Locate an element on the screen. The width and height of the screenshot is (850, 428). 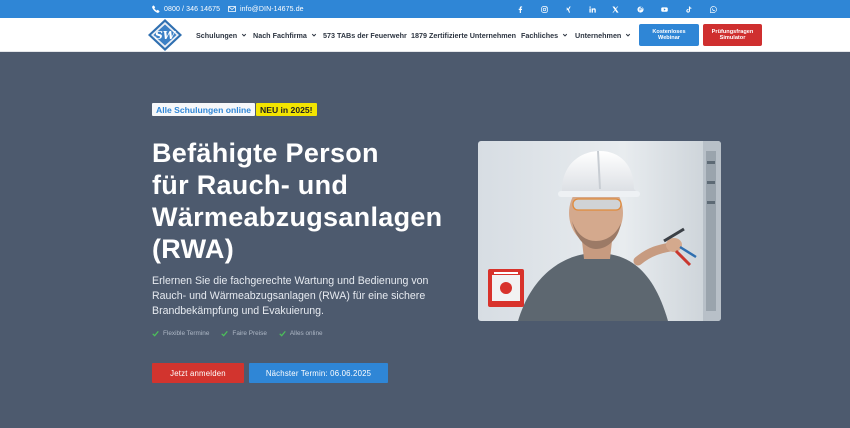
phone-icon is located at coordinates (156, 9).